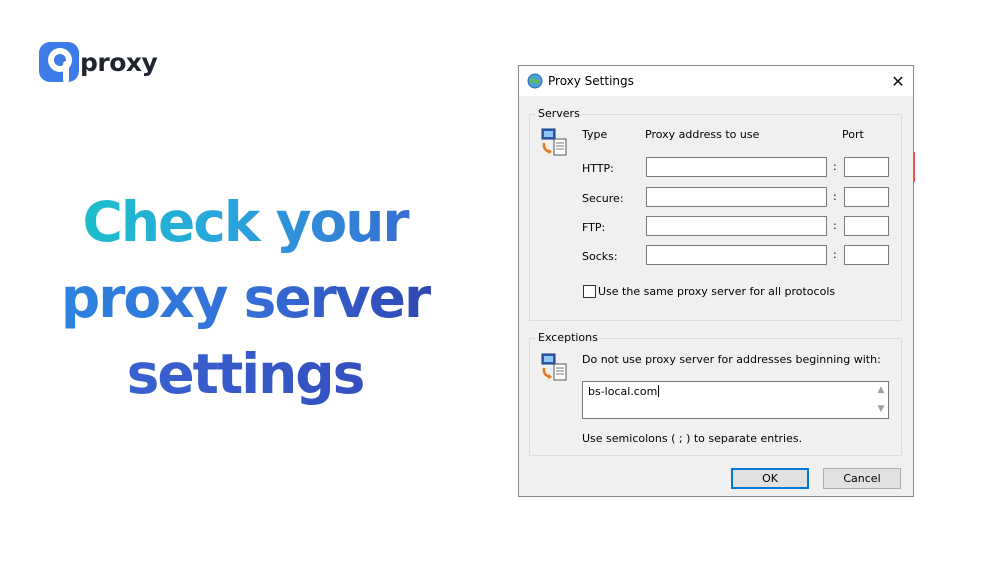 The height and width of the screenshot is (563, 1000). Describe the element at coordinates (866, 197) in the screenshot. I see `secure-port-input` at that location.